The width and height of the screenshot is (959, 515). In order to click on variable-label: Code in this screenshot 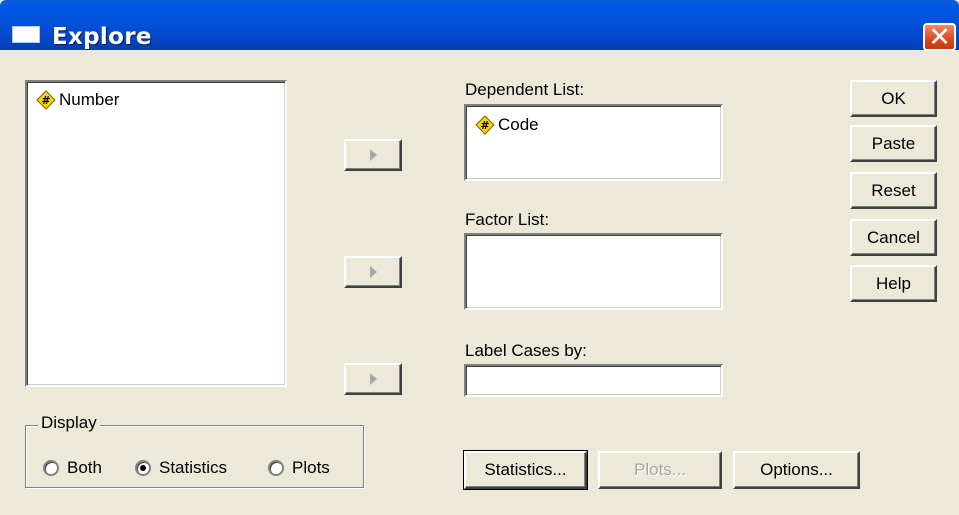, I will do `click(518, 124)`.